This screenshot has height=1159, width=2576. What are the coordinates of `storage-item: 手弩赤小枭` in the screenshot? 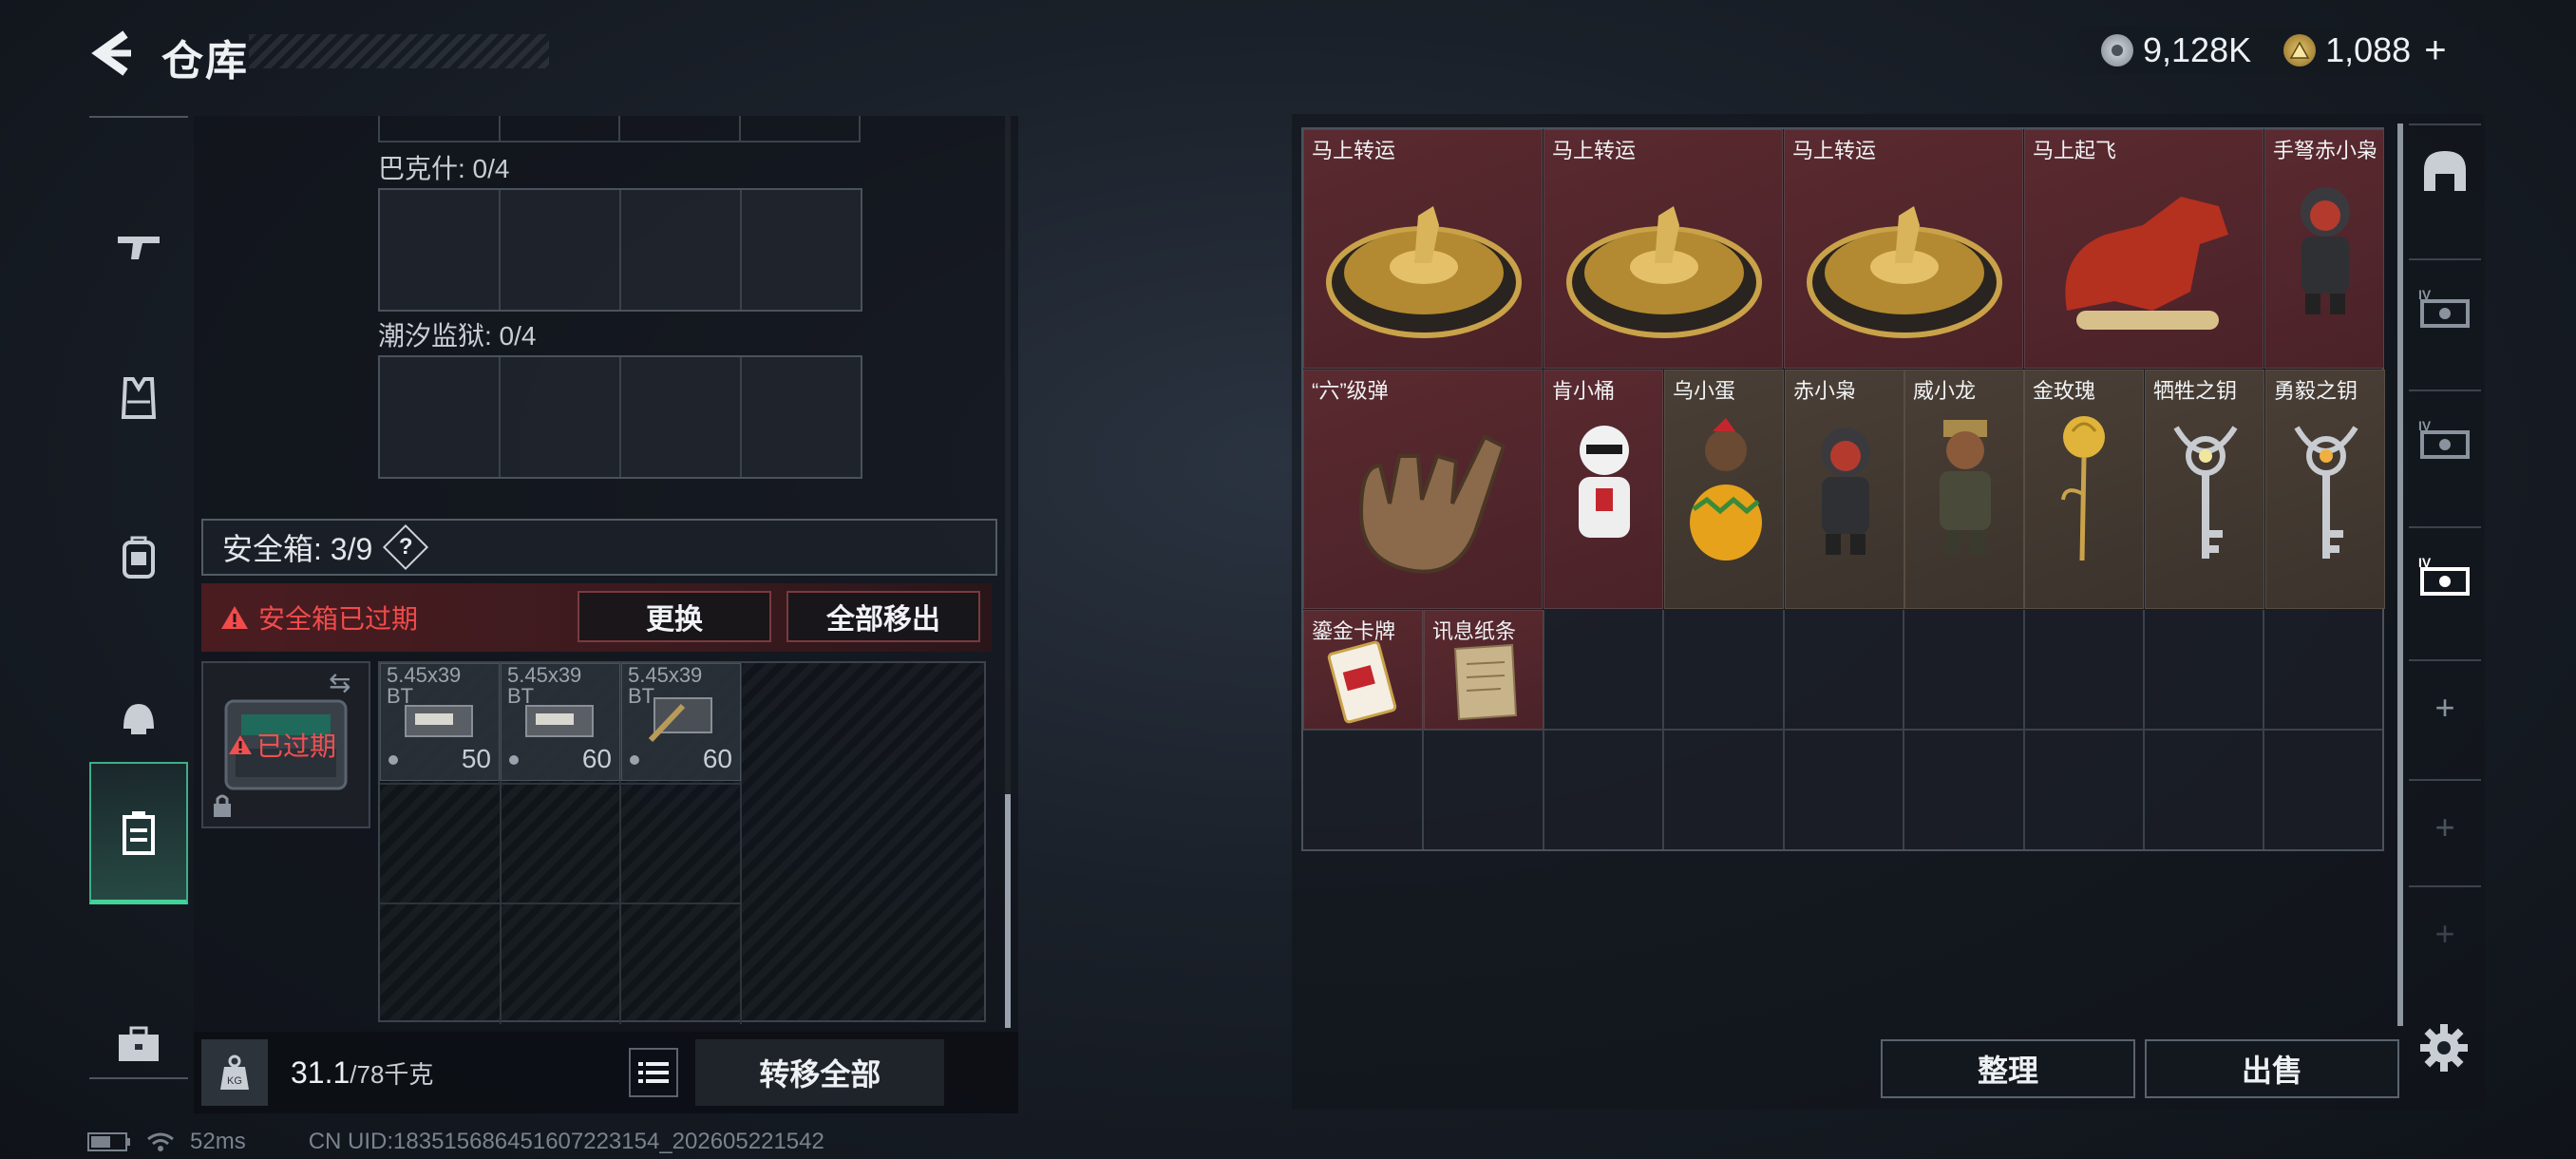 It's located at (2324, 249).